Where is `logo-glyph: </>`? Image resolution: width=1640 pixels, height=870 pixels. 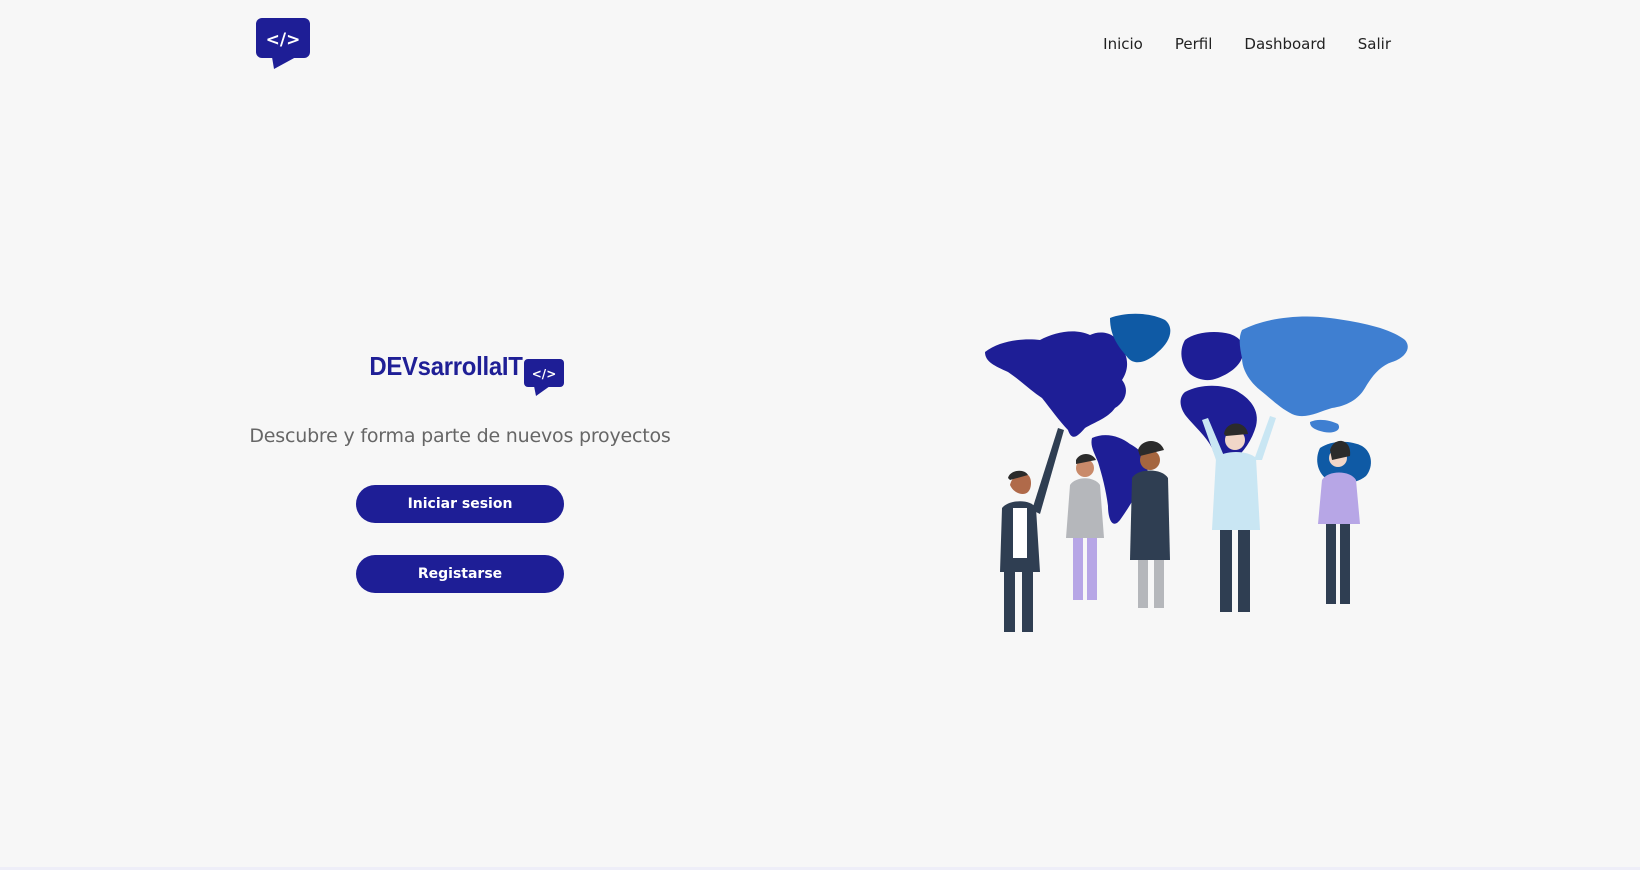
logo-glyph: </> is located at coordinates (283, 40).